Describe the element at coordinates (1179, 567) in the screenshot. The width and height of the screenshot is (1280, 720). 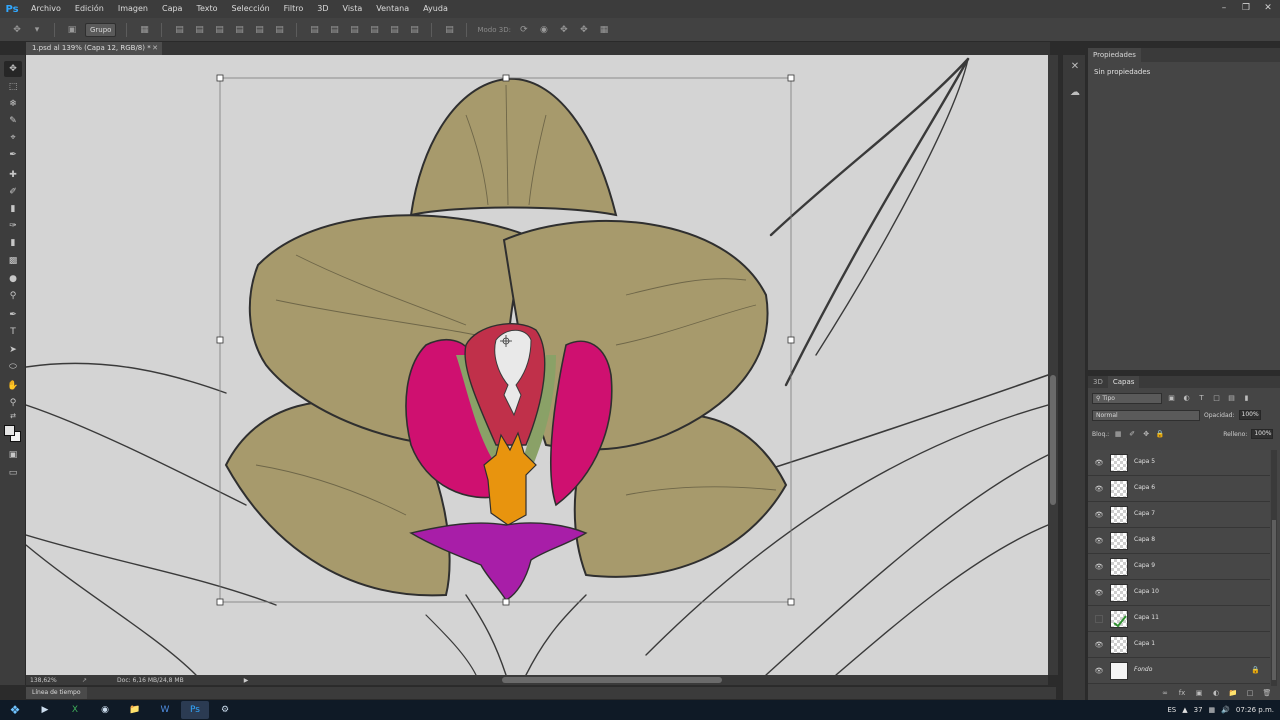
I see `layer-row: 👁 Capa 9` at that location.